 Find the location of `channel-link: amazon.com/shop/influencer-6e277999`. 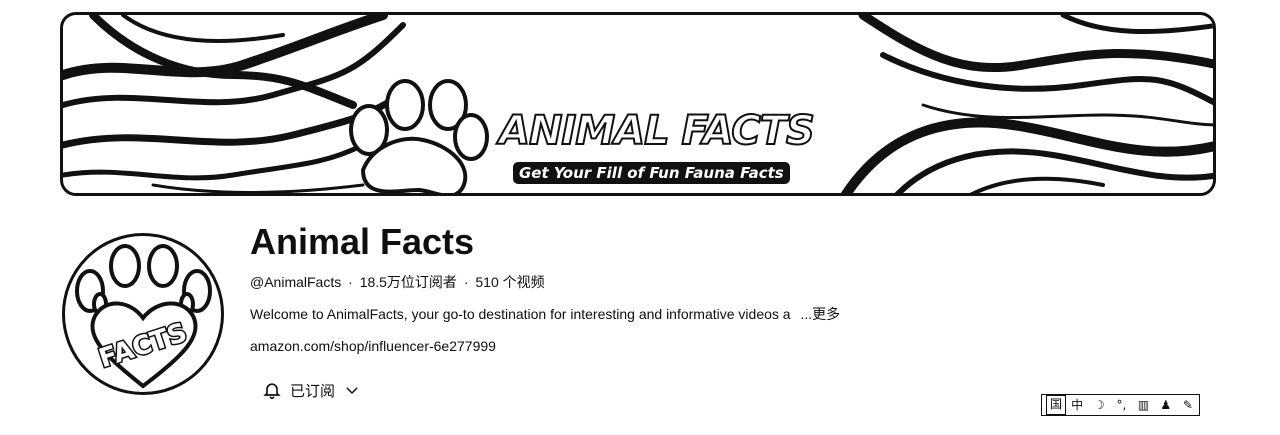

channel-link: amazon.com/shop/influencer-6e277999 is located at coordinates (373, 346).